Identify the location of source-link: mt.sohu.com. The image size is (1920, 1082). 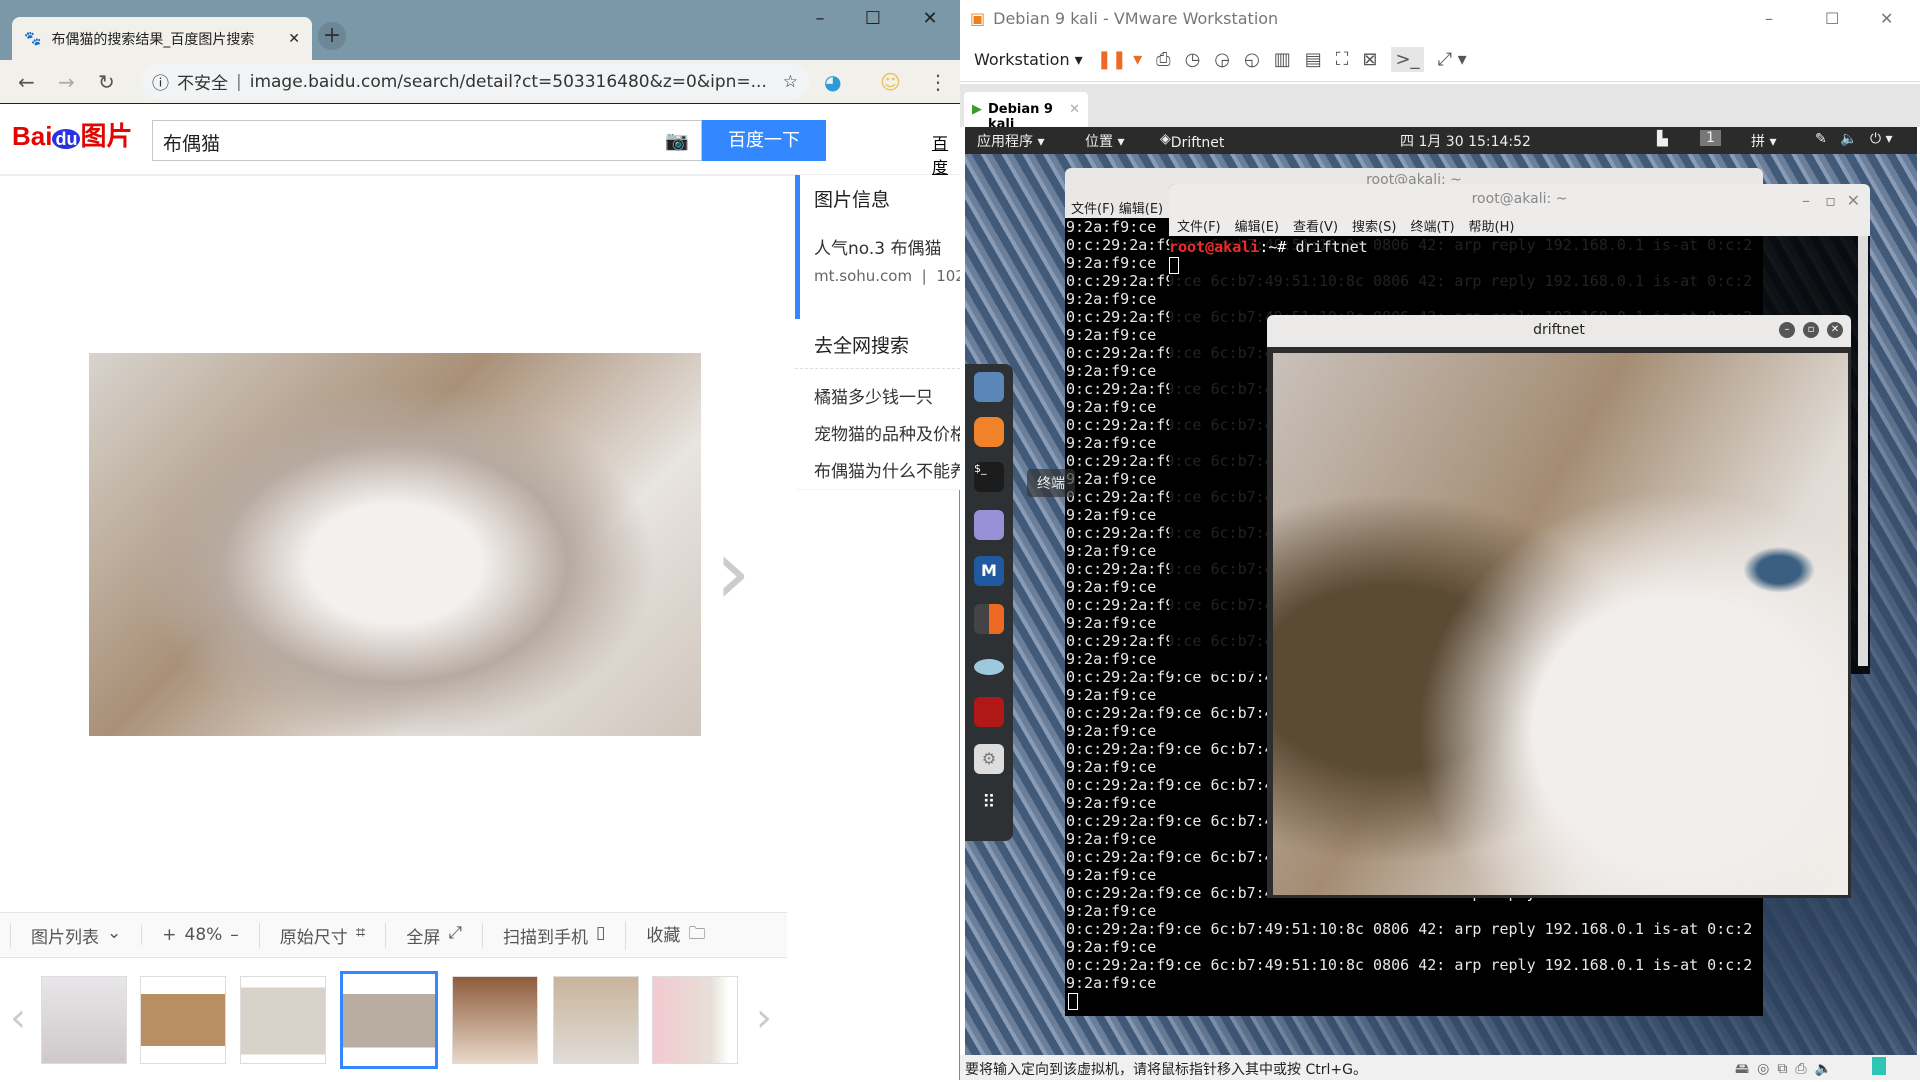
(863, 276).